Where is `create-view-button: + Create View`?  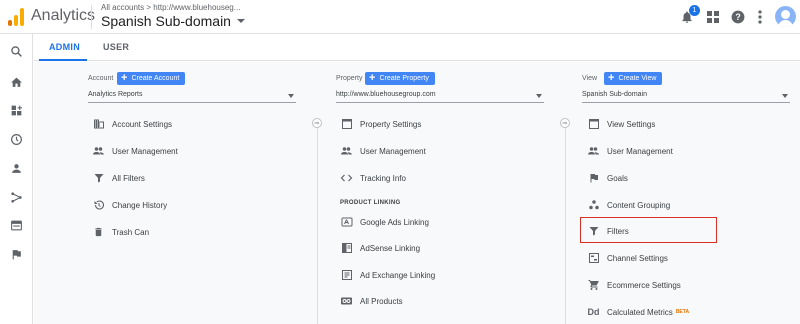 create-view-button: + Create View is located at coordinates (633, 78).